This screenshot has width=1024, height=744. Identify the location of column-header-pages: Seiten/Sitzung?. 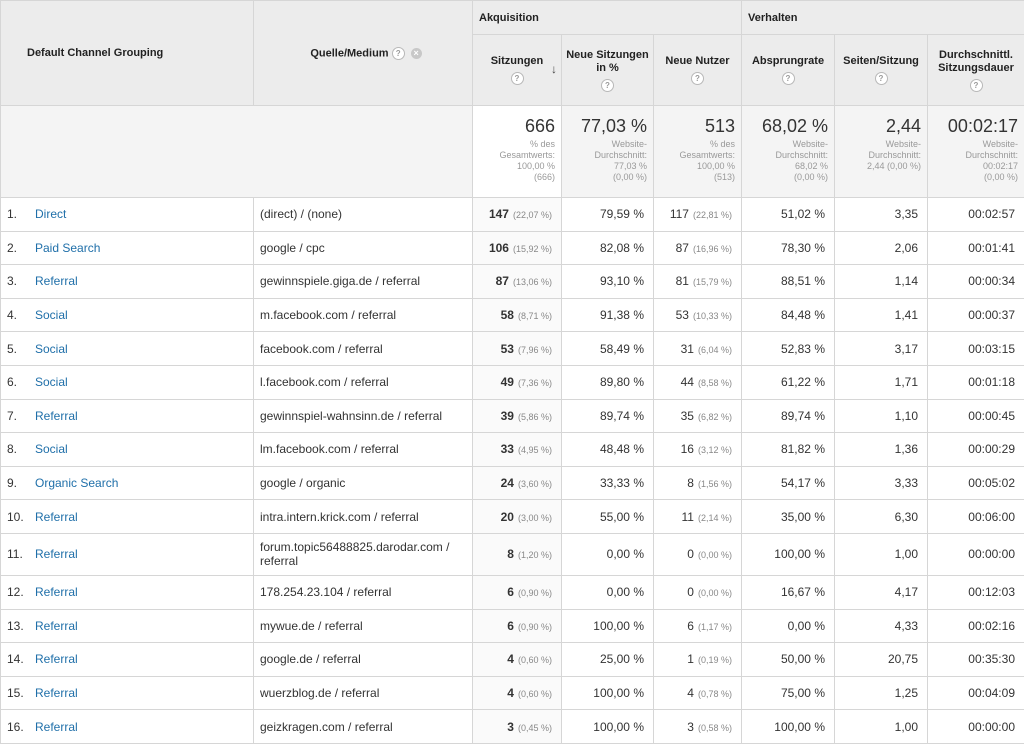
(881, 70).